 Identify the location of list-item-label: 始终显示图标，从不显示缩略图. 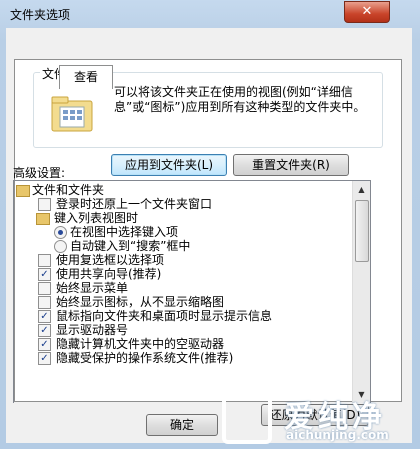
(140, 302).